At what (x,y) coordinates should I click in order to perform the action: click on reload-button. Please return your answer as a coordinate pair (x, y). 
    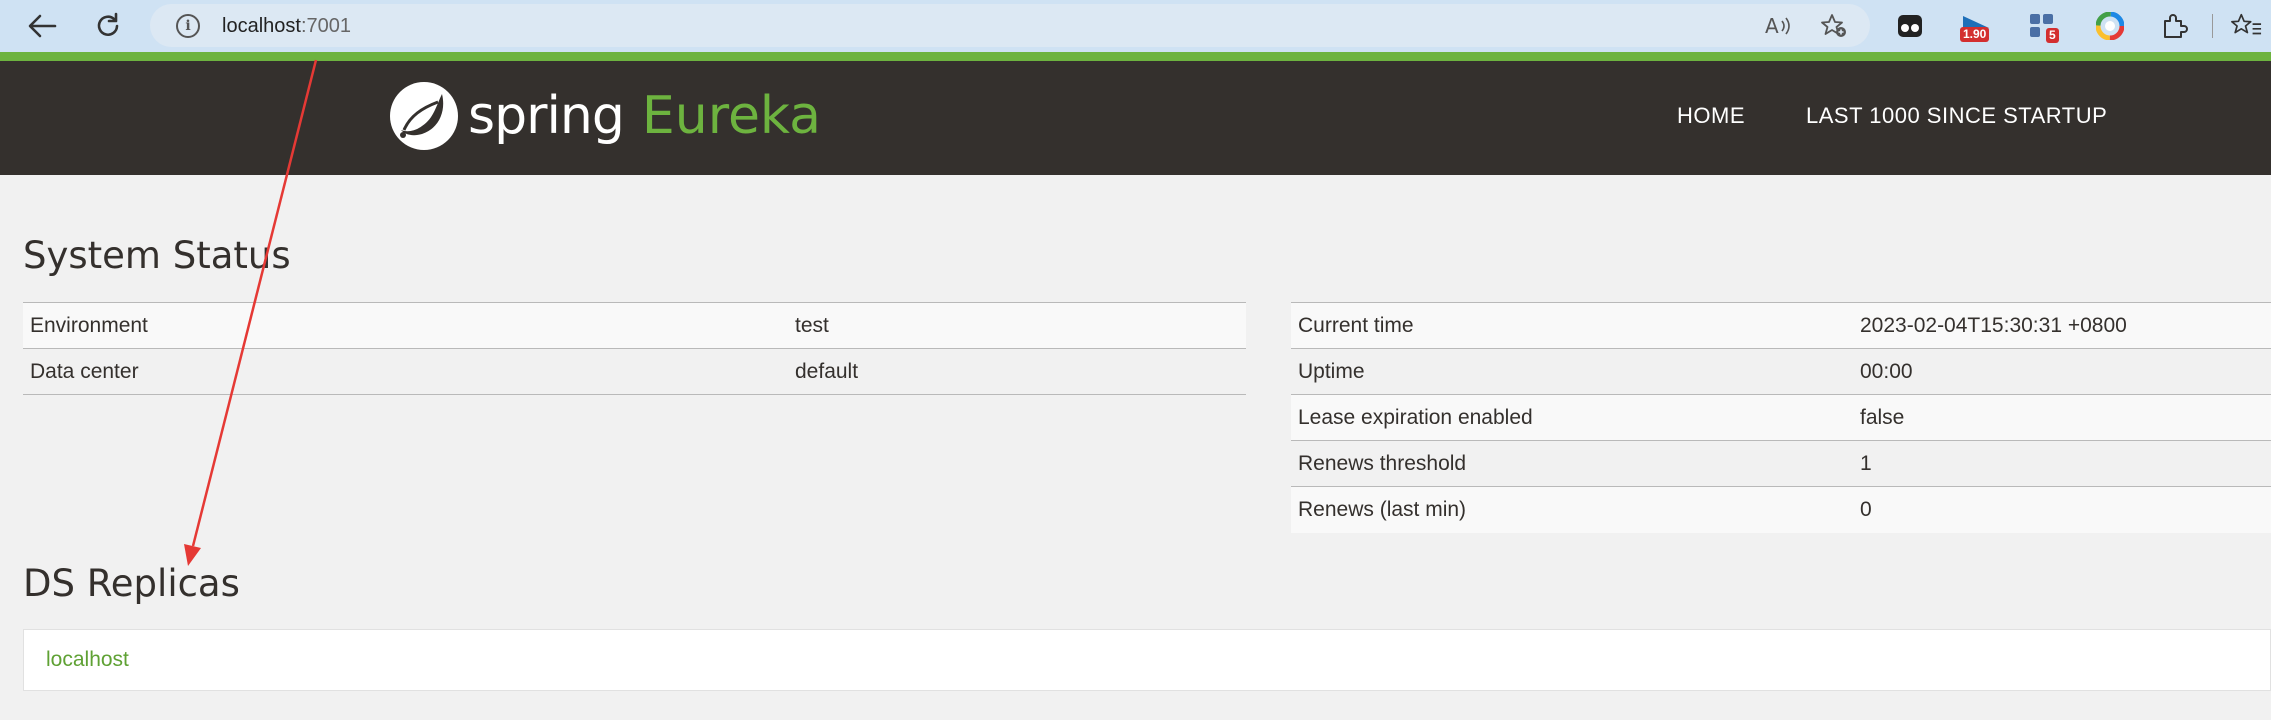
    Looking at the image, I should click on (108, 26).